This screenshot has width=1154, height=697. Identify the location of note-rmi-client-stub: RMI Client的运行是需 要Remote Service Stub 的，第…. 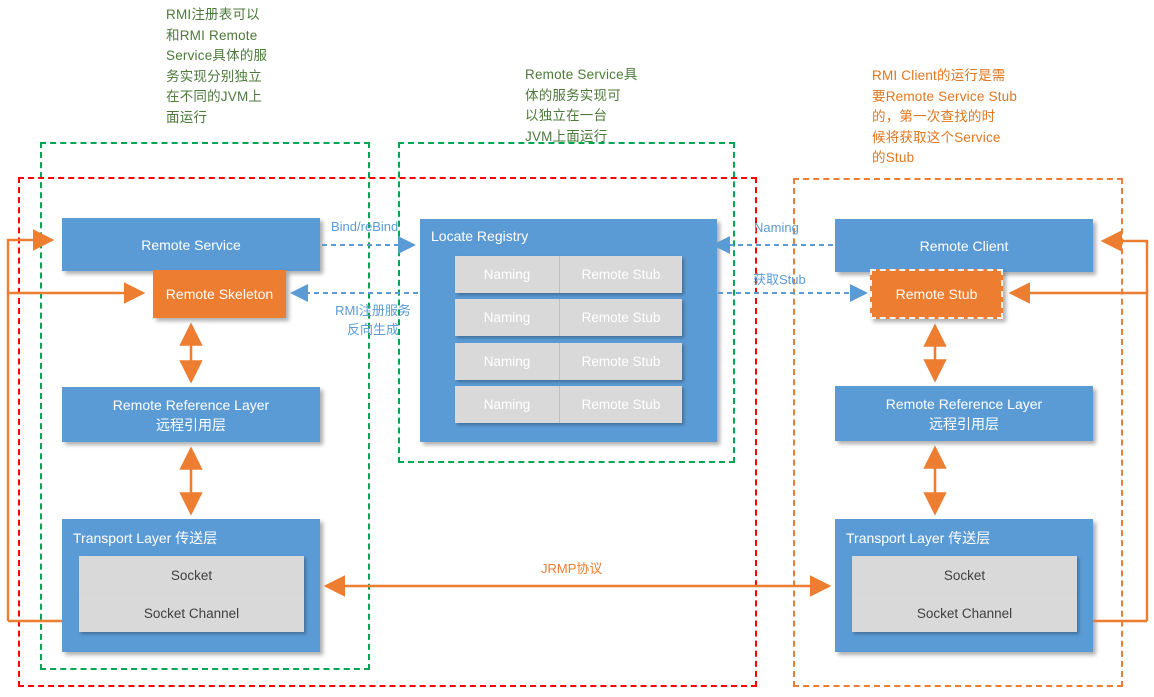
(945, 116).